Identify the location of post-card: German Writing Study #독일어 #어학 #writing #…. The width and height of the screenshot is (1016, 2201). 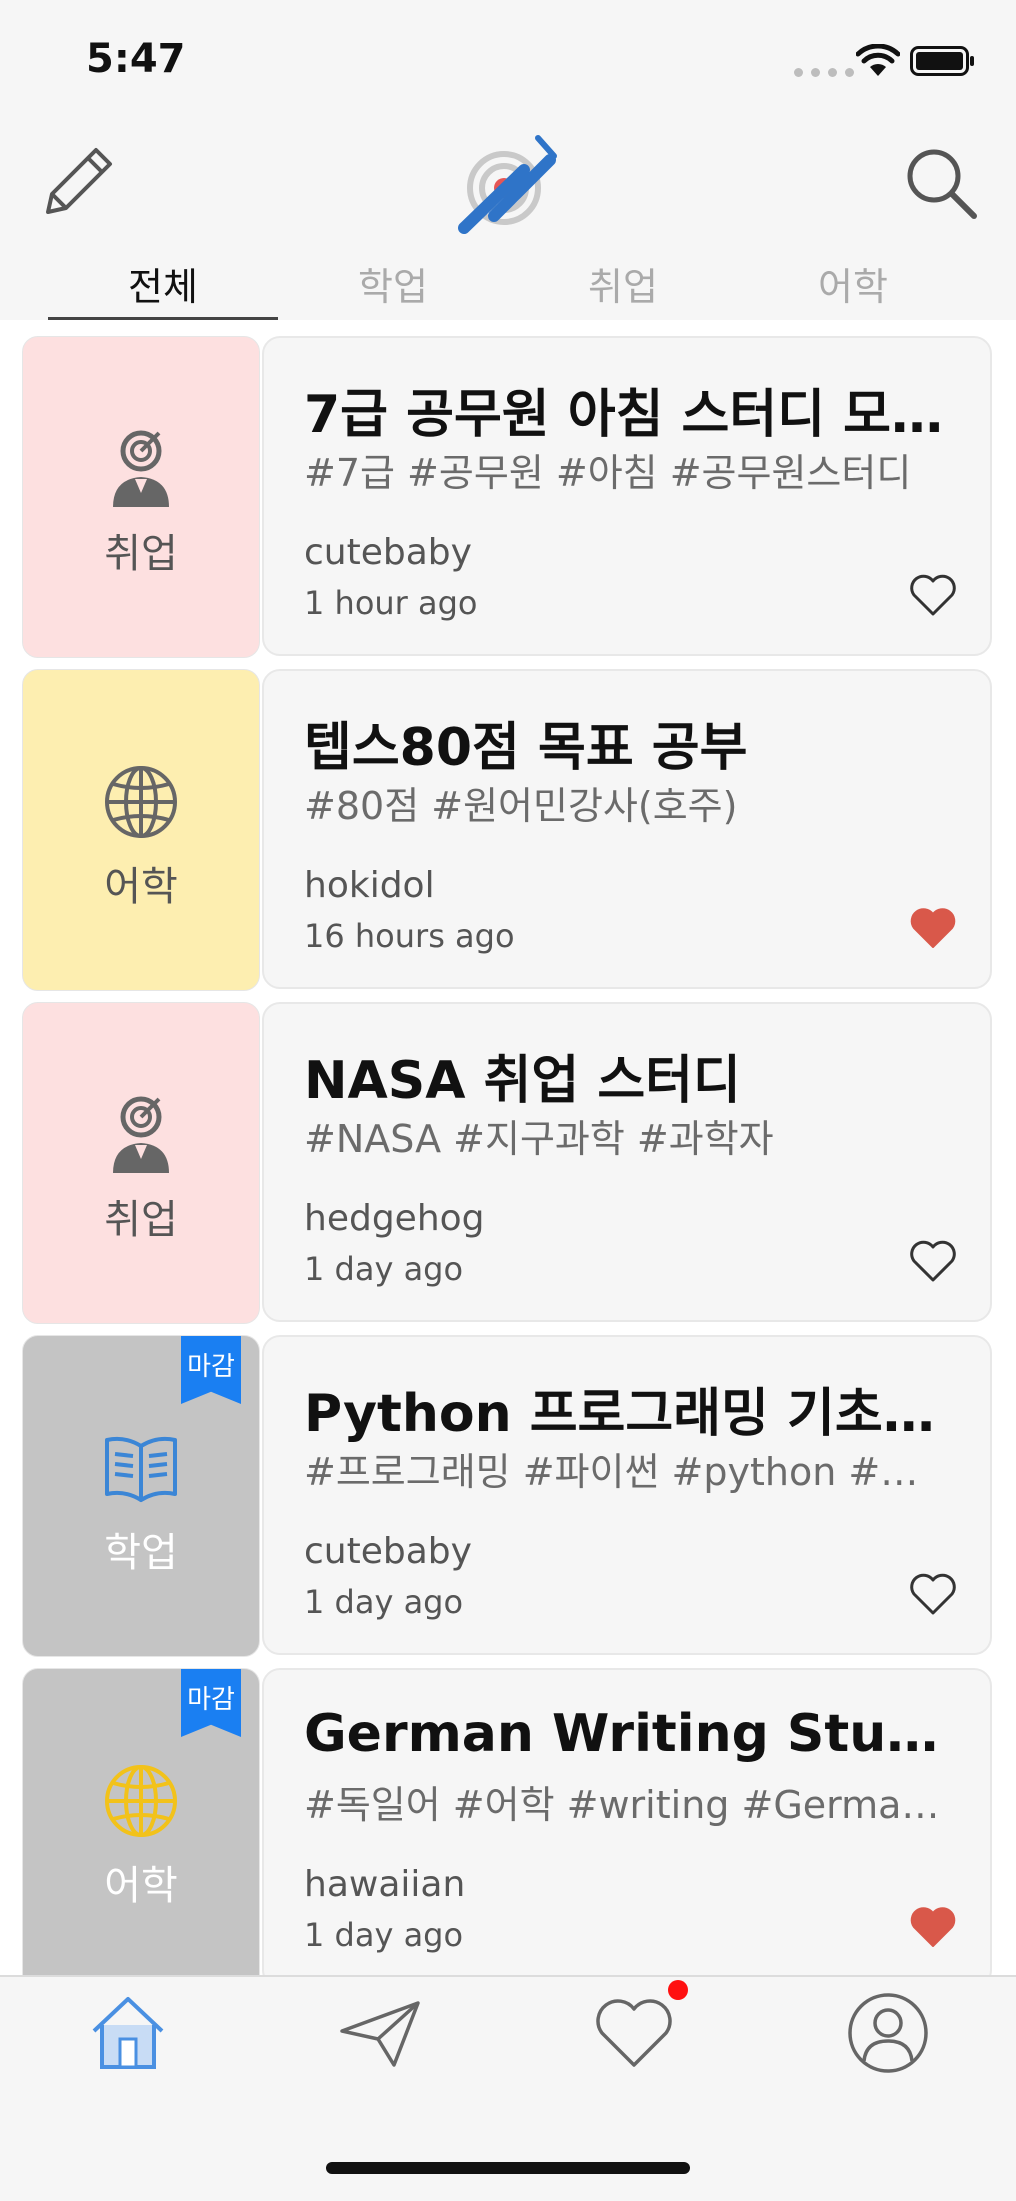
(627, 1821).